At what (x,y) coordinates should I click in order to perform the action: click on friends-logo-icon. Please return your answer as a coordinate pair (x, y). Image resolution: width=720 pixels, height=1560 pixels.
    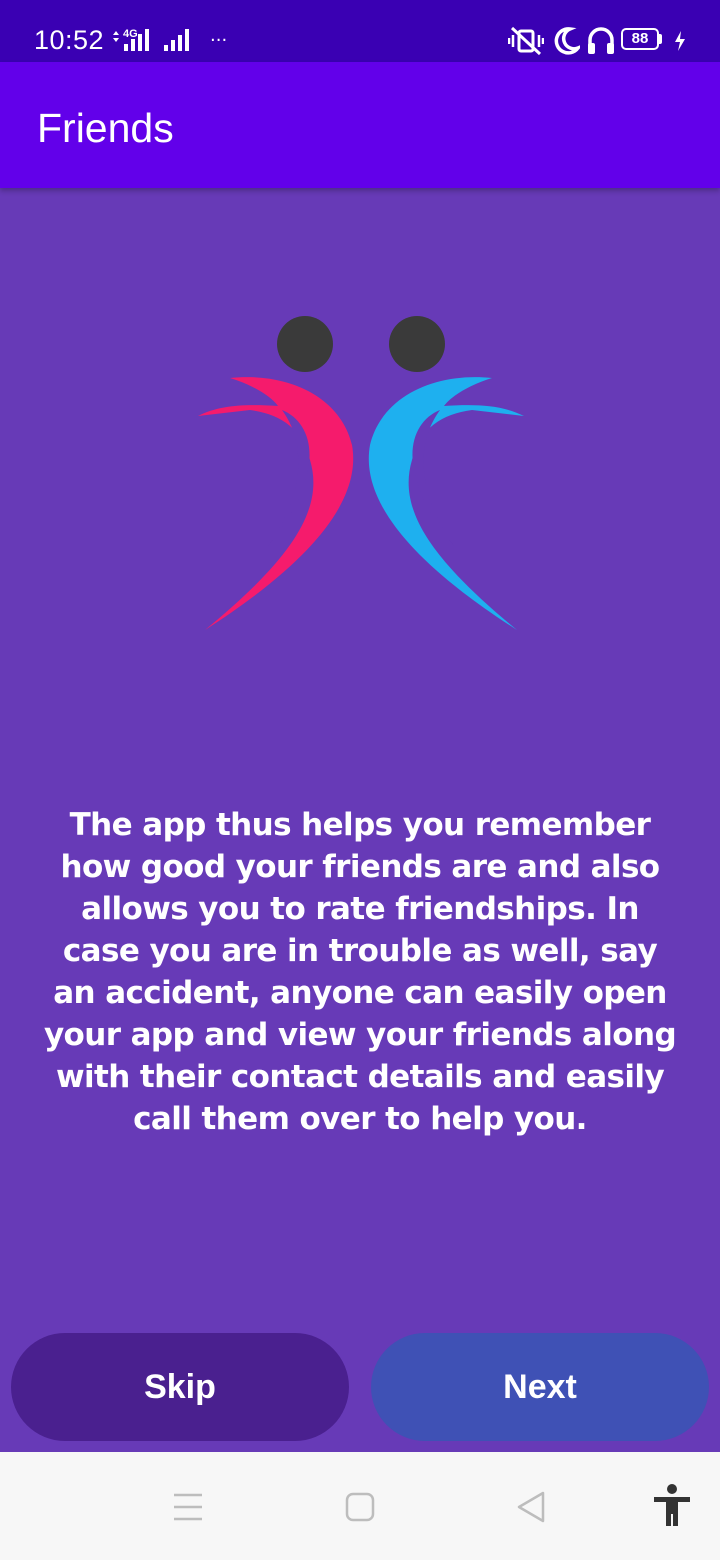
    Looking at the image, I should click on (361, 473).